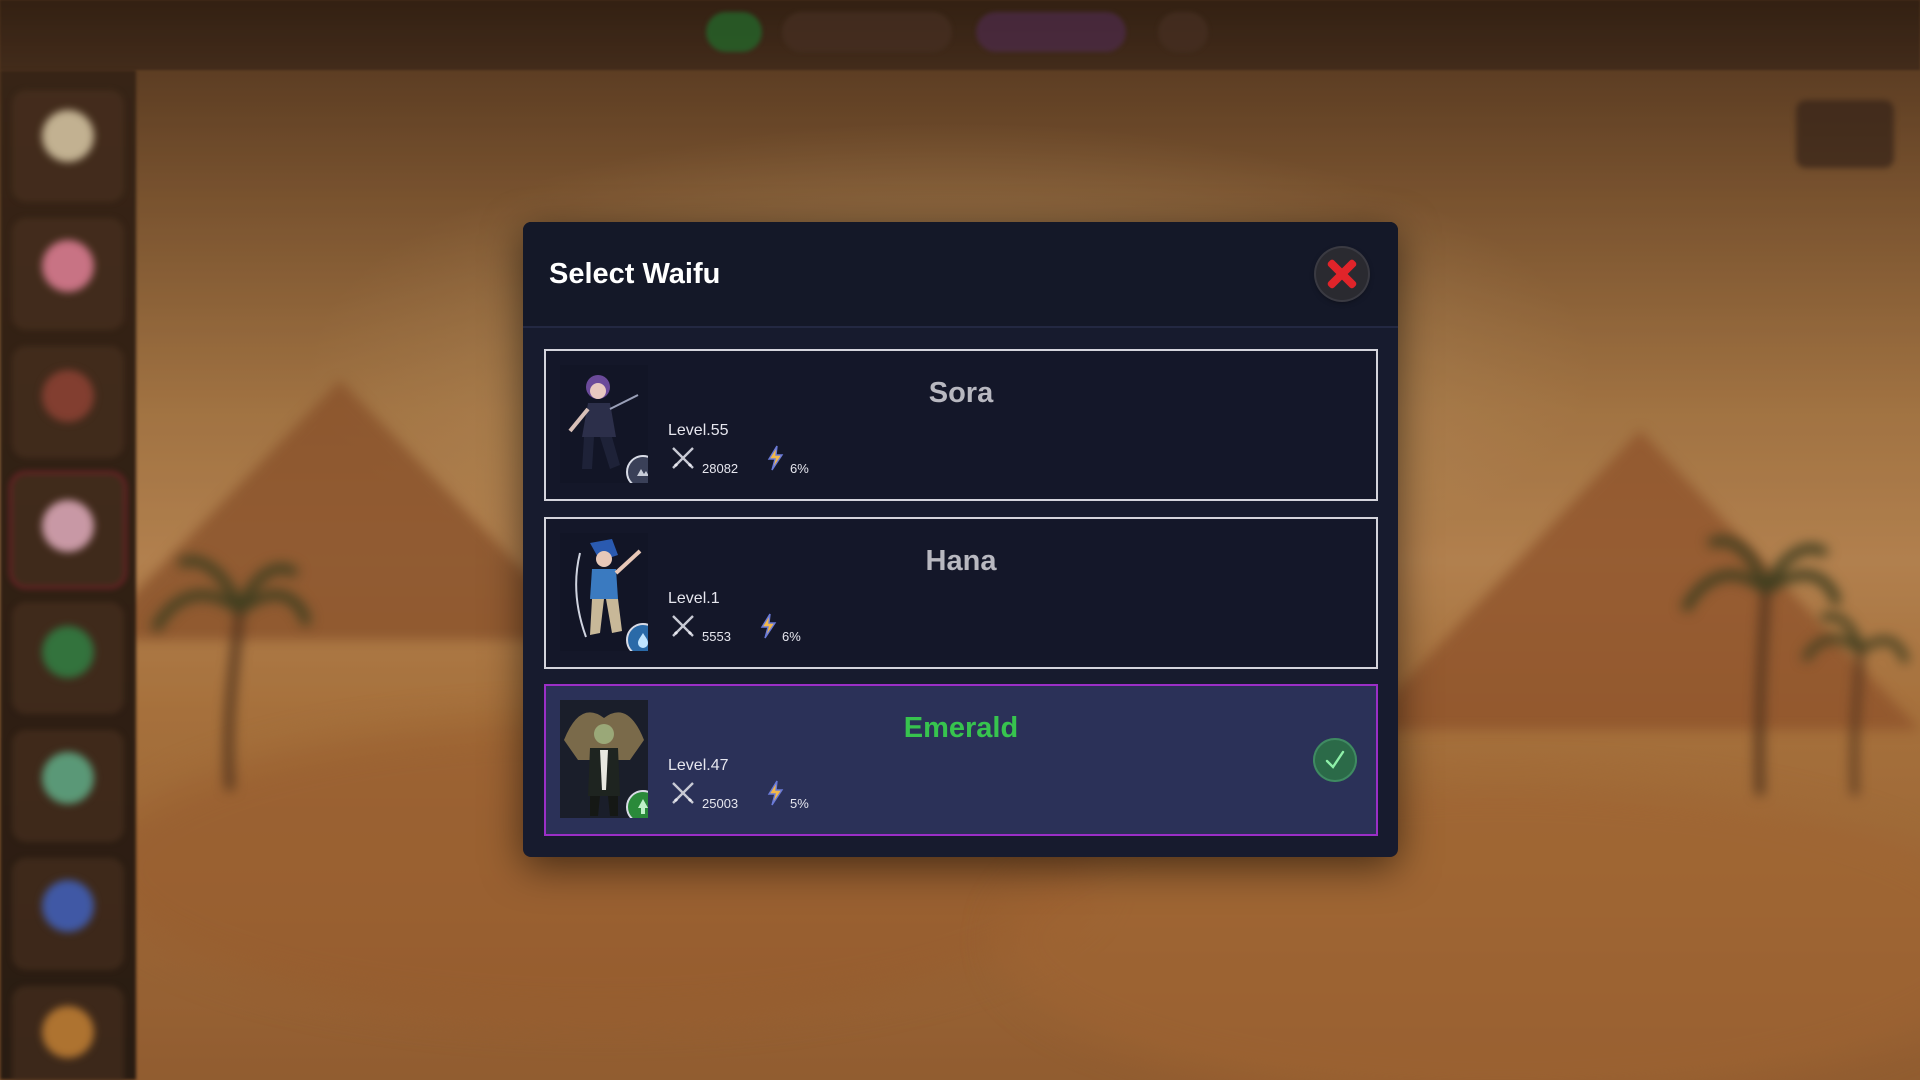 The width and height of the screenshot is (1920, 1080). Describe the element at coordinates (961, 593) in the screenshot. I see `waifu-card-hana: Hana Level.1 5553 6%` at that location.